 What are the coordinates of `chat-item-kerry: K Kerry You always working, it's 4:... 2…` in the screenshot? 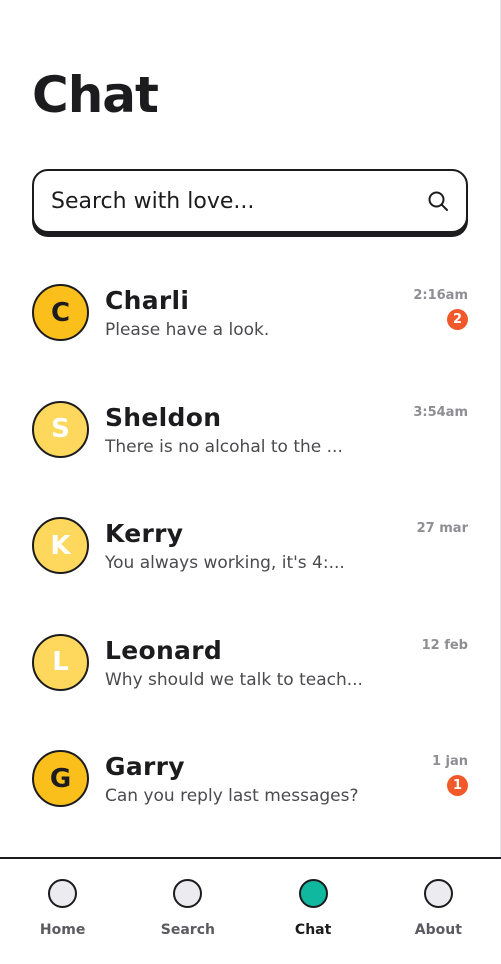 It's located at (250, 541).